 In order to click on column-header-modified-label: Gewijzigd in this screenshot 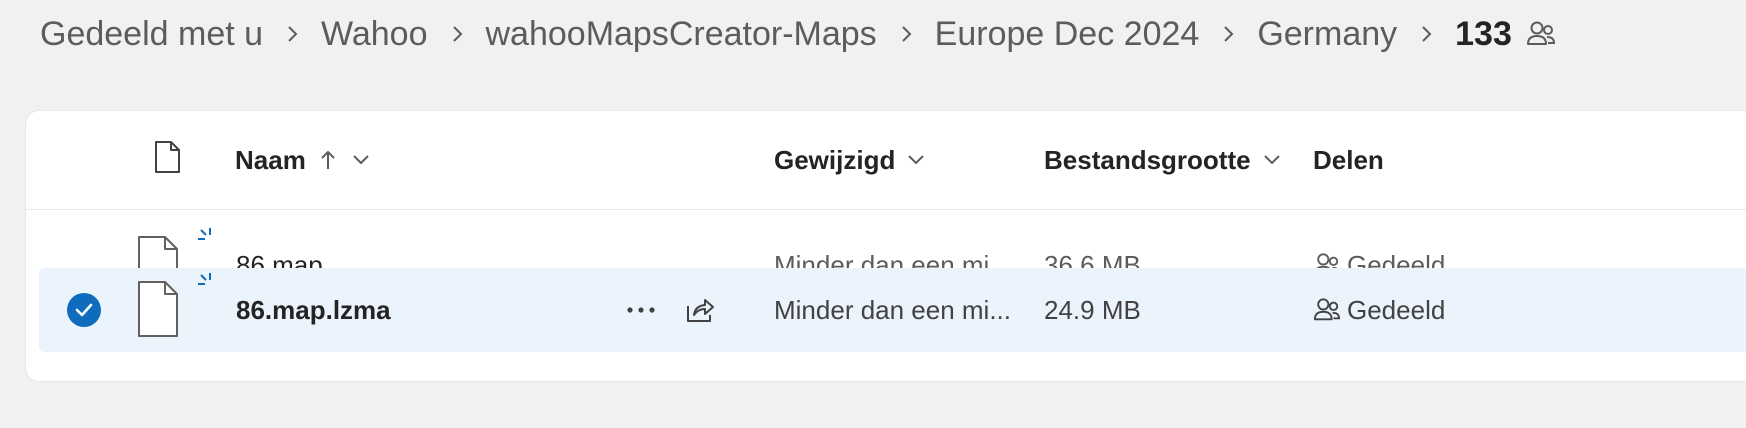, I will do `click(835, 159)`.